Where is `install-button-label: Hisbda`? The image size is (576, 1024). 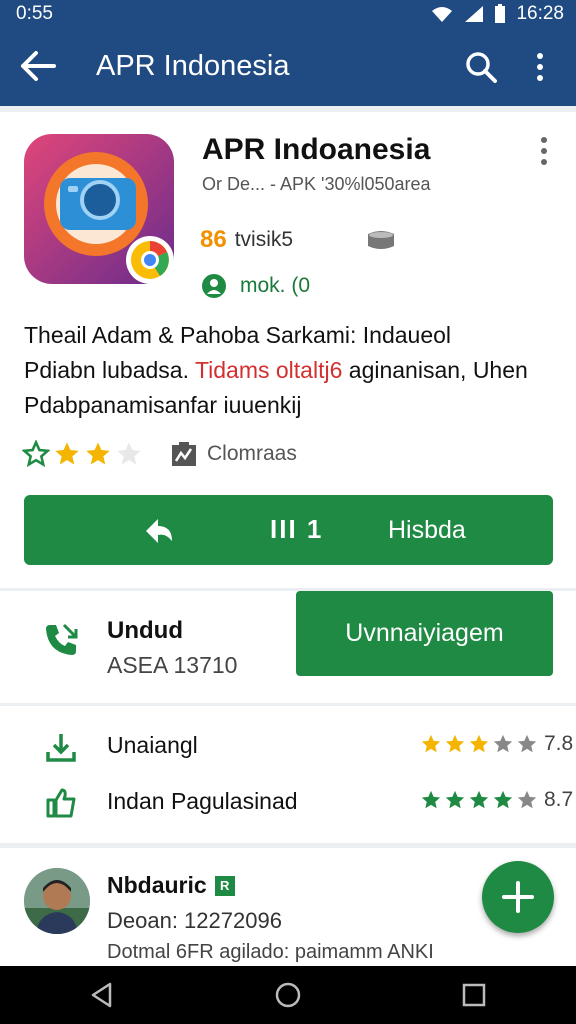 install-button-label: Hisbda is located at coordinates (427, 530).